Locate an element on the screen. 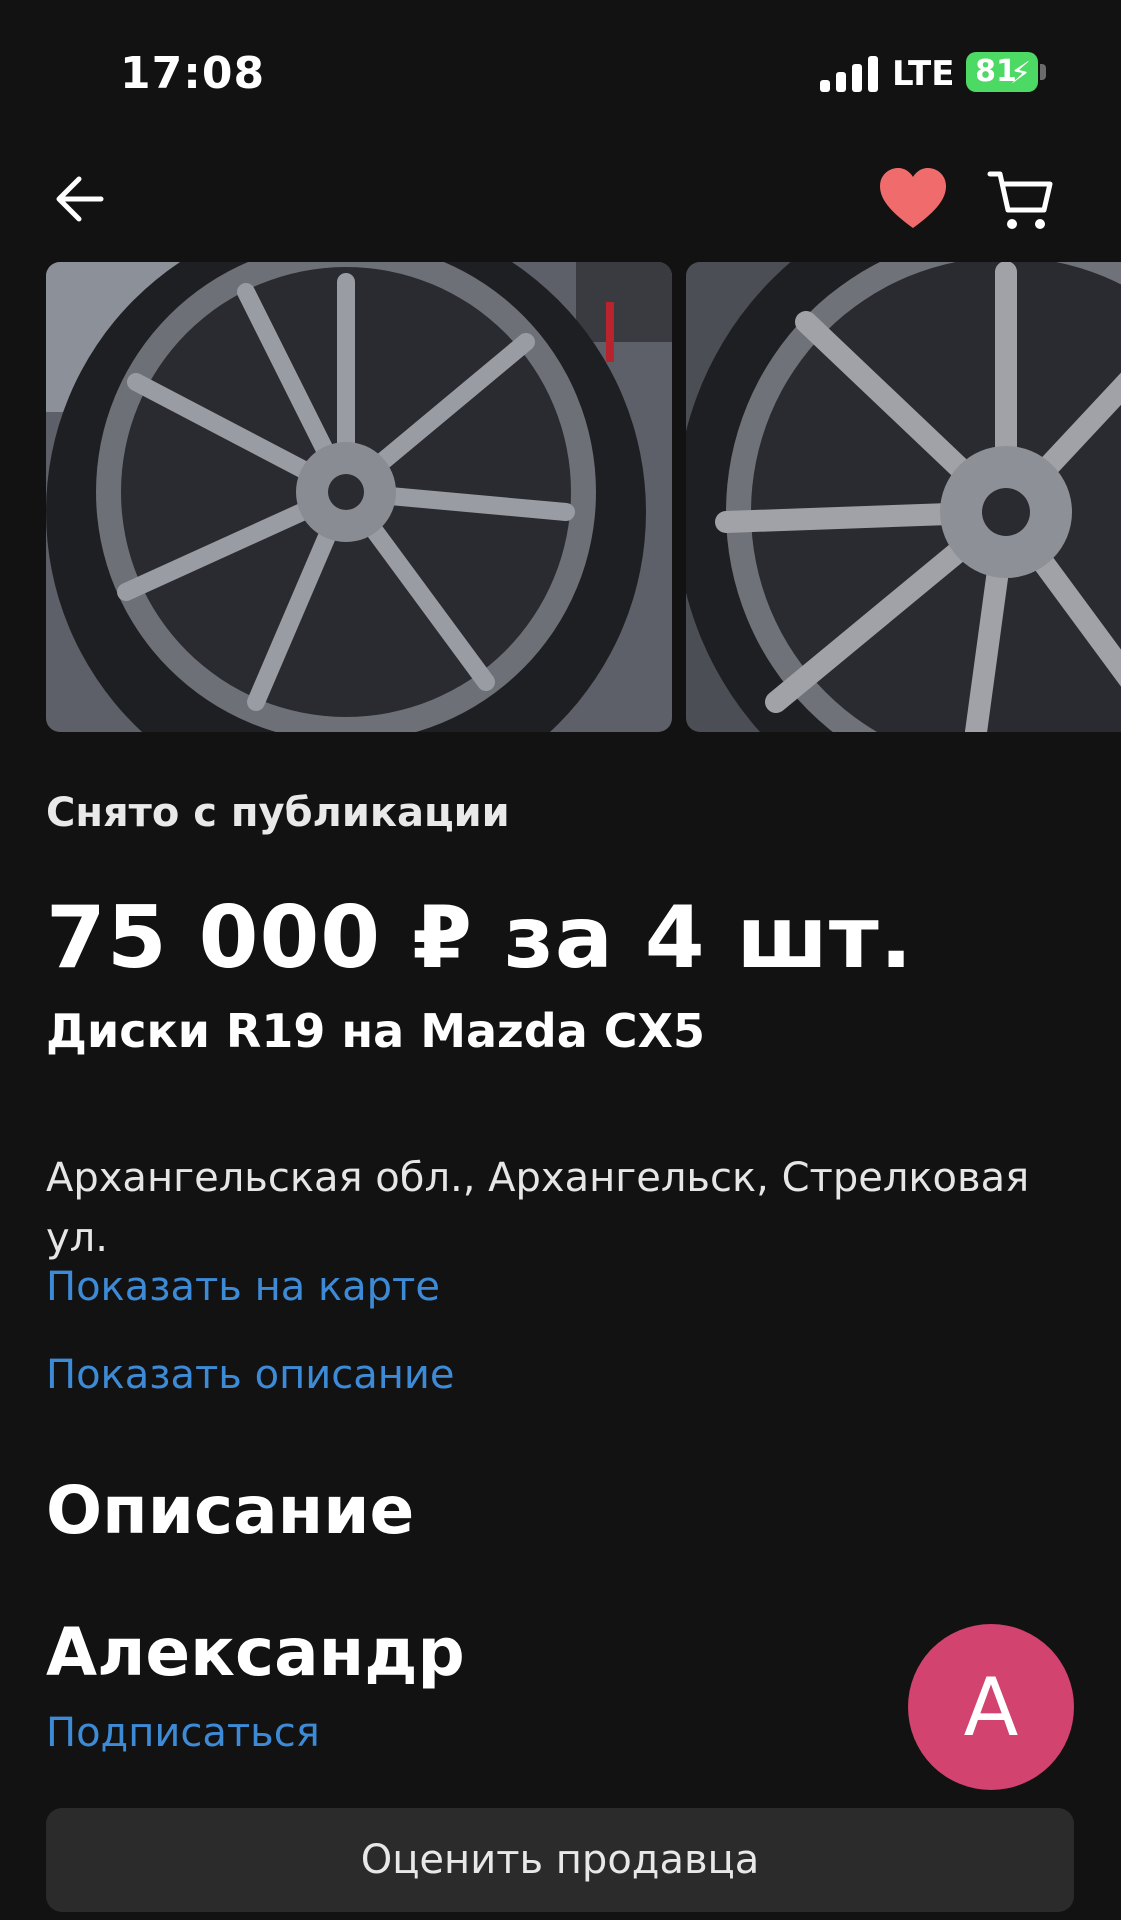 Image resolution: width=1121 pixels, height=1920 pixels. show-description-link: Показать описание is located at coordinates (250, 1375).